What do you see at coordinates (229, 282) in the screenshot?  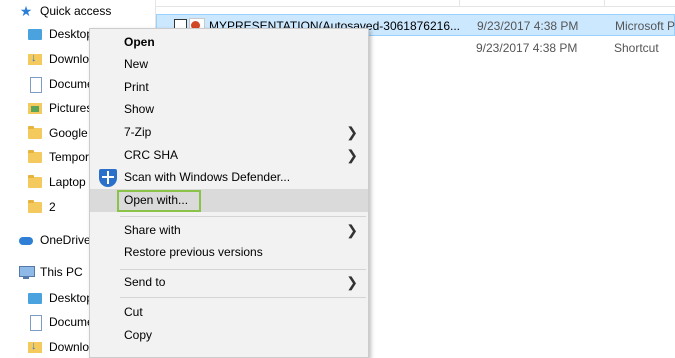 I see `menu-item-send-to: Send to ❯` at bounding box center [229, 282].